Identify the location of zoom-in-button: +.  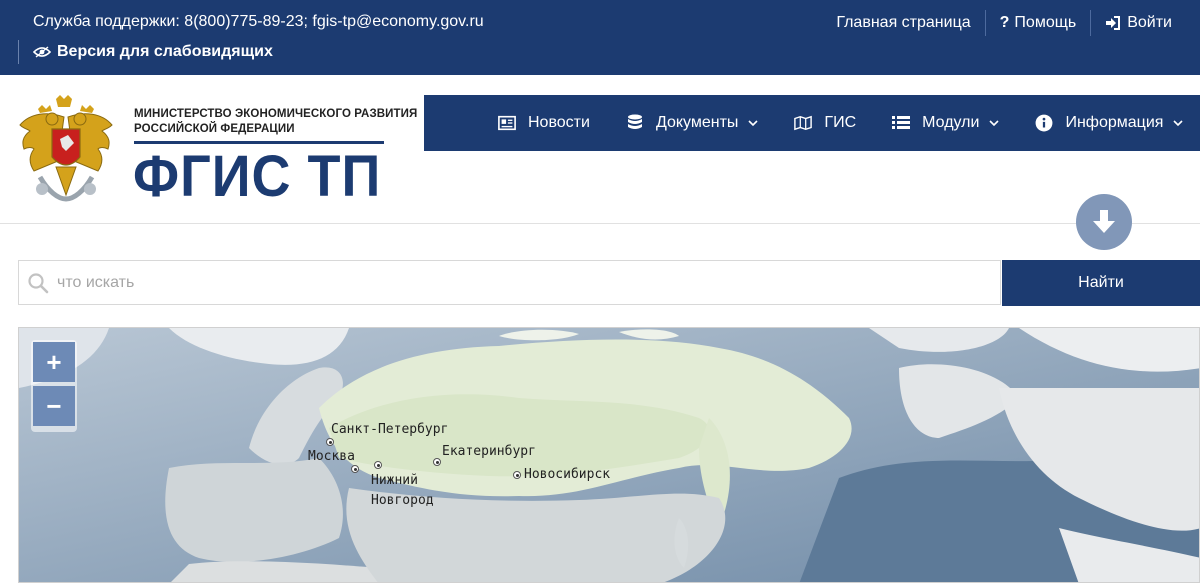
(54, 362).